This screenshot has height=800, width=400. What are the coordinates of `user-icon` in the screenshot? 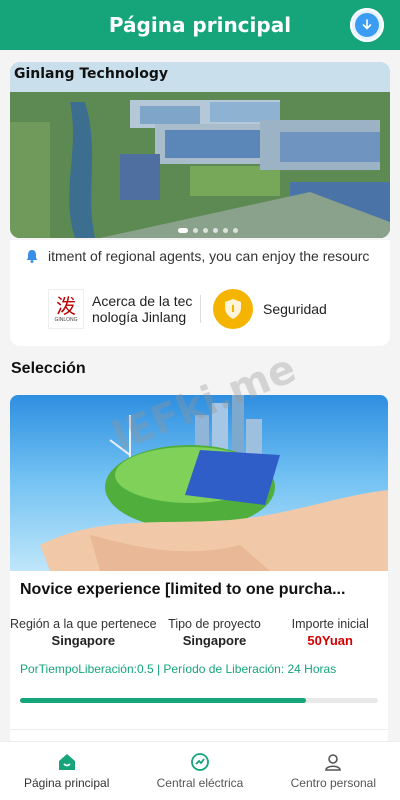 It's located at (333, 762).